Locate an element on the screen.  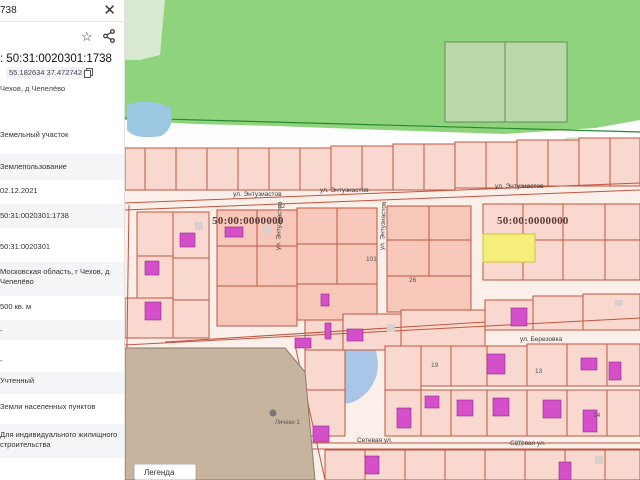
close-icon: ✕ is located at coordinates (109, 10).